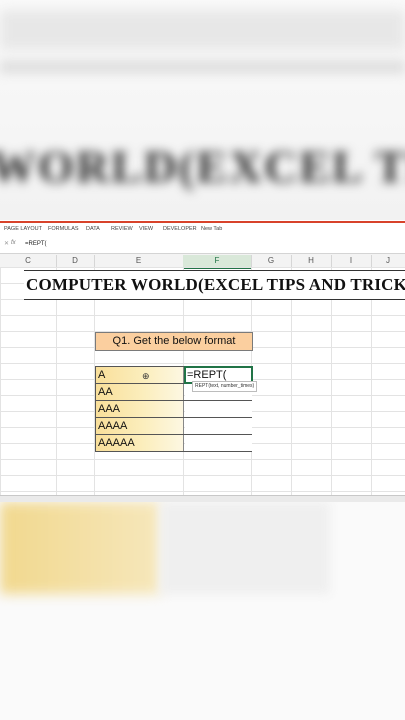 Image resolution: width=405 pixels, height=720 pixels. What do you see at coordinates (140, 409) in the screenshot?
I see `cell-e-value: AAA` at bounding box center [140, 409].